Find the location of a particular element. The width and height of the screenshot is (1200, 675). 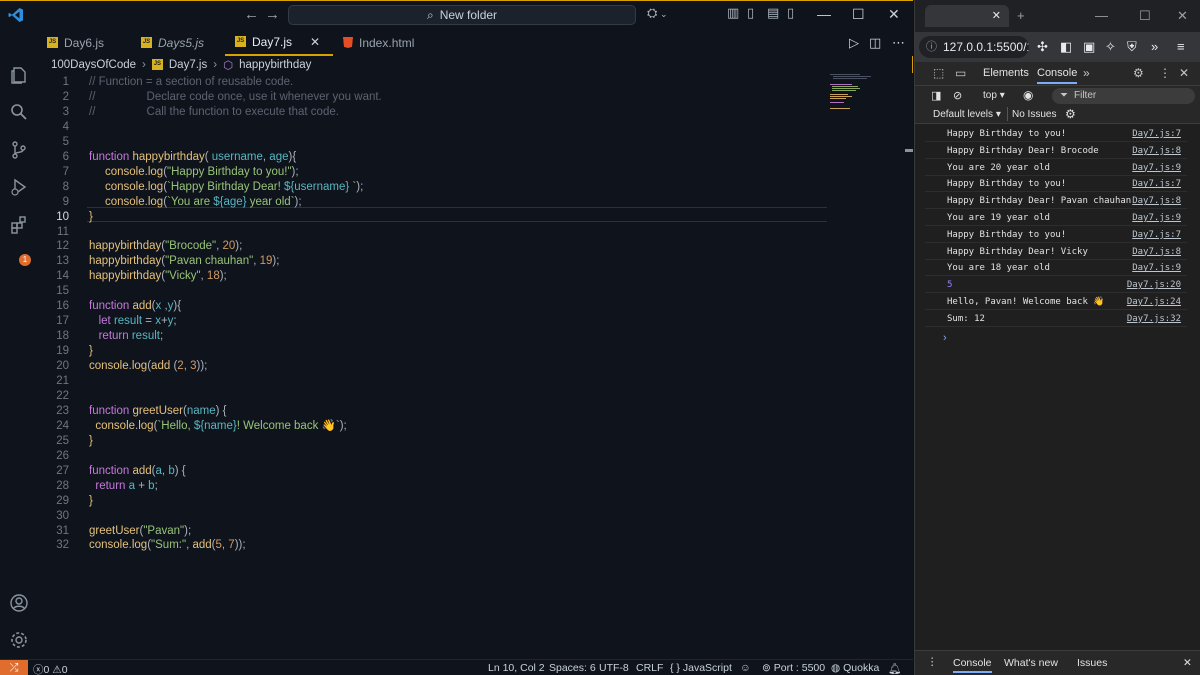

code-line: 27 function add(a, b) { is located at coordinates (437, 471).